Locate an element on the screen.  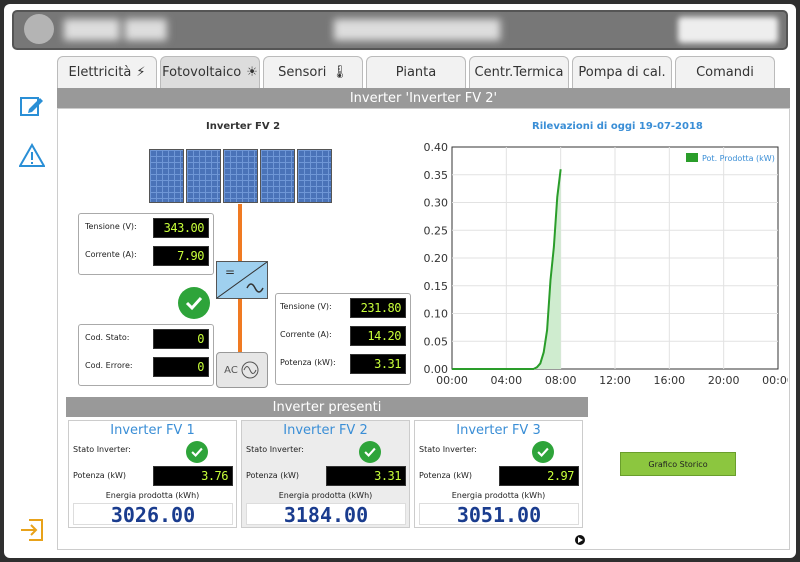
inverter-power-display: 2.97 is located at coordinates (539, 476).